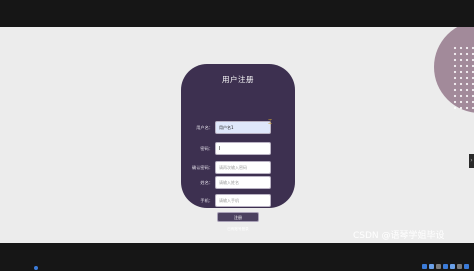  Describe the element at coordinates (243, 148) in the screenshot. I see `password-input: I` at that location.